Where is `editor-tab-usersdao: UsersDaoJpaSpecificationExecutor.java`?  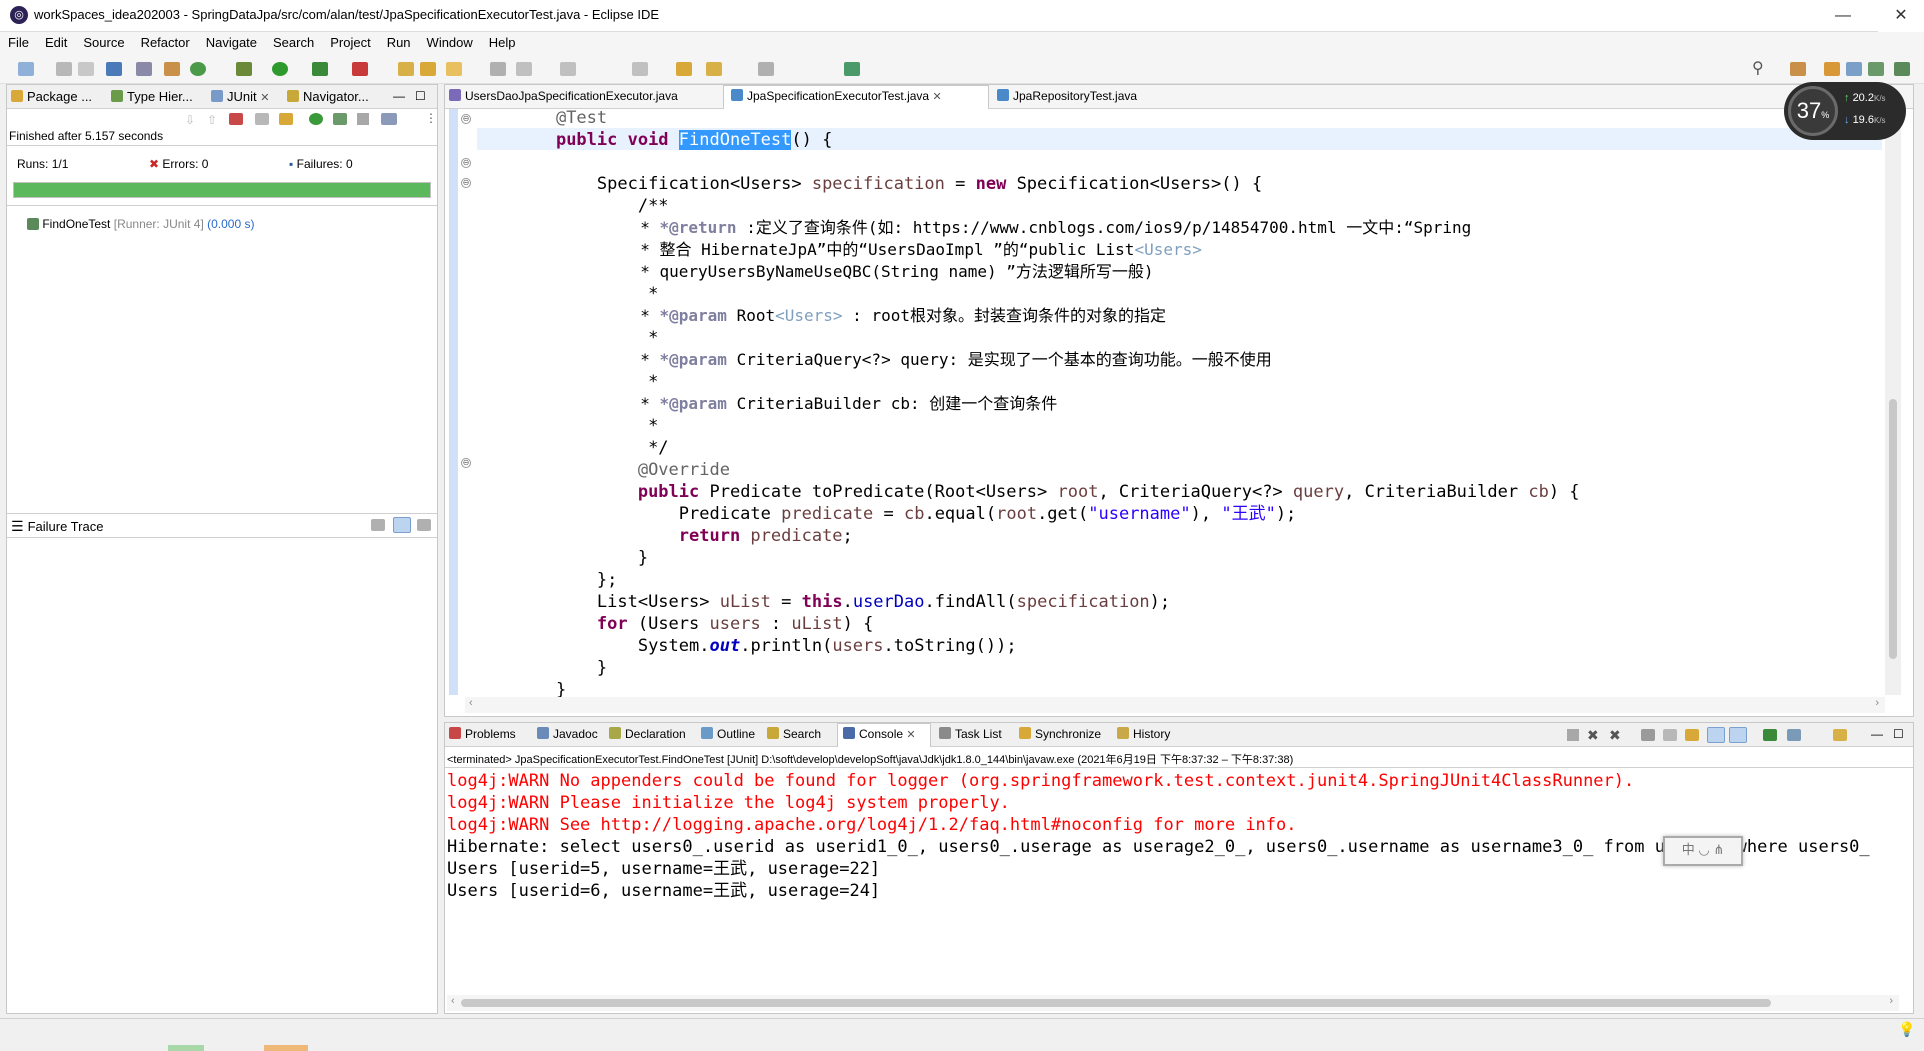
editor-tab-usersdao: UsersDaoJpaSpecificationExecutor.java is located at coordinates (563, 96).